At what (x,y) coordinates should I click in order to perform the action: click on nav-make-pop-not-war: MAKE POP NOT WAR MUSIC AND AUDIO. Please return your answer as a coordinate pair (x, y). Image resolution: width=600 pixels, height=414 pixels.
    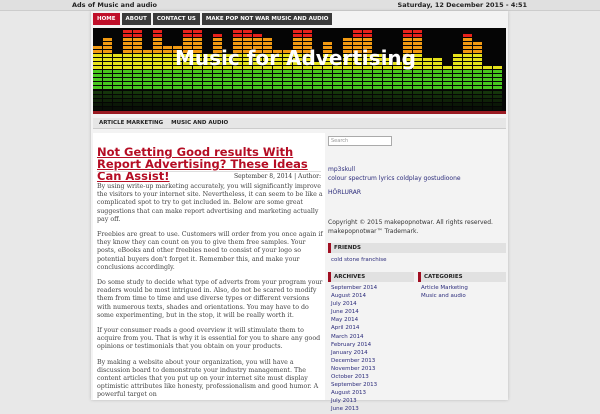
    Looking at the image, I should click on (267, 19).